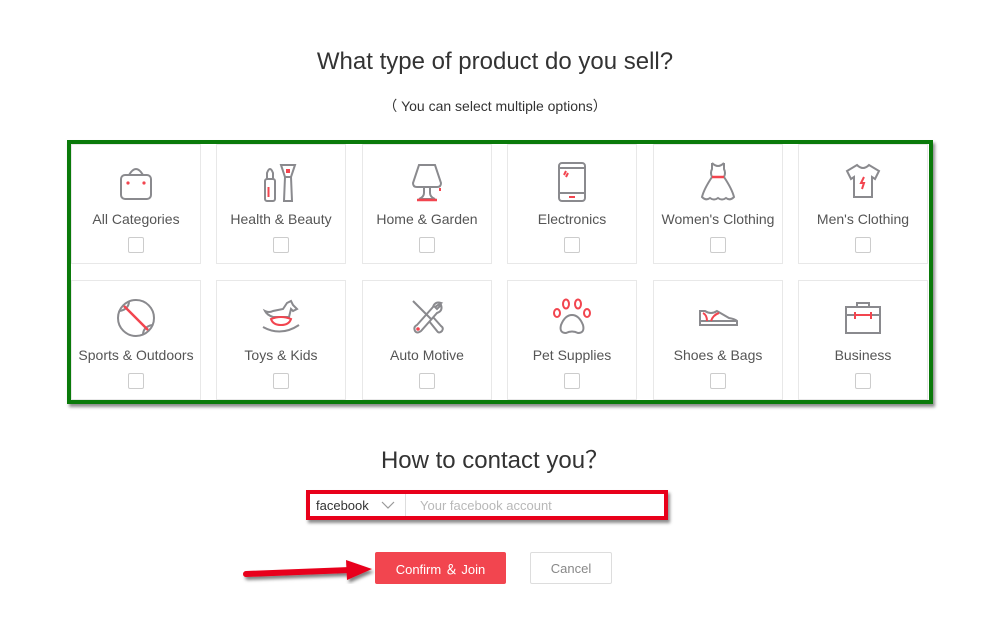  I want to click on page-title: What type of product do you sell?, so click(495, 61).